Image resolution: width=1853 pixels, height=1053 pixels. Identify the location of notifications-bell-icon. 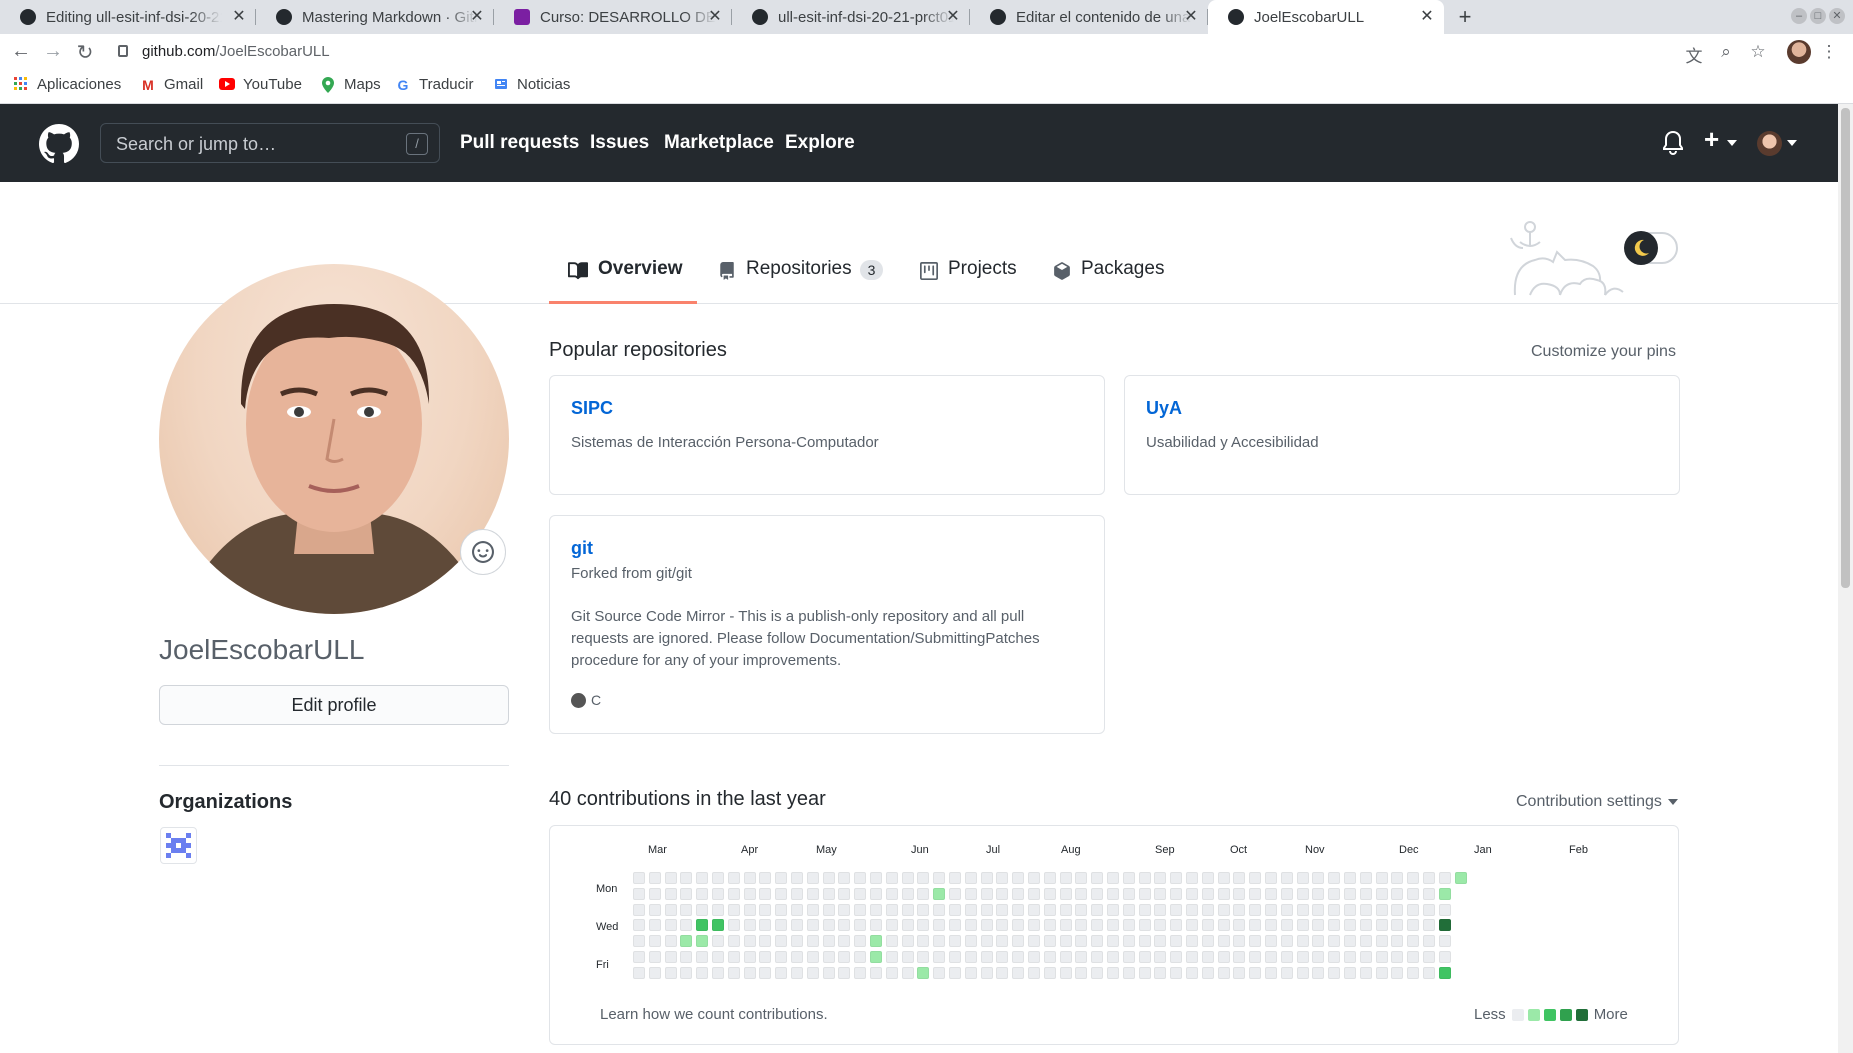
(1673, 143).